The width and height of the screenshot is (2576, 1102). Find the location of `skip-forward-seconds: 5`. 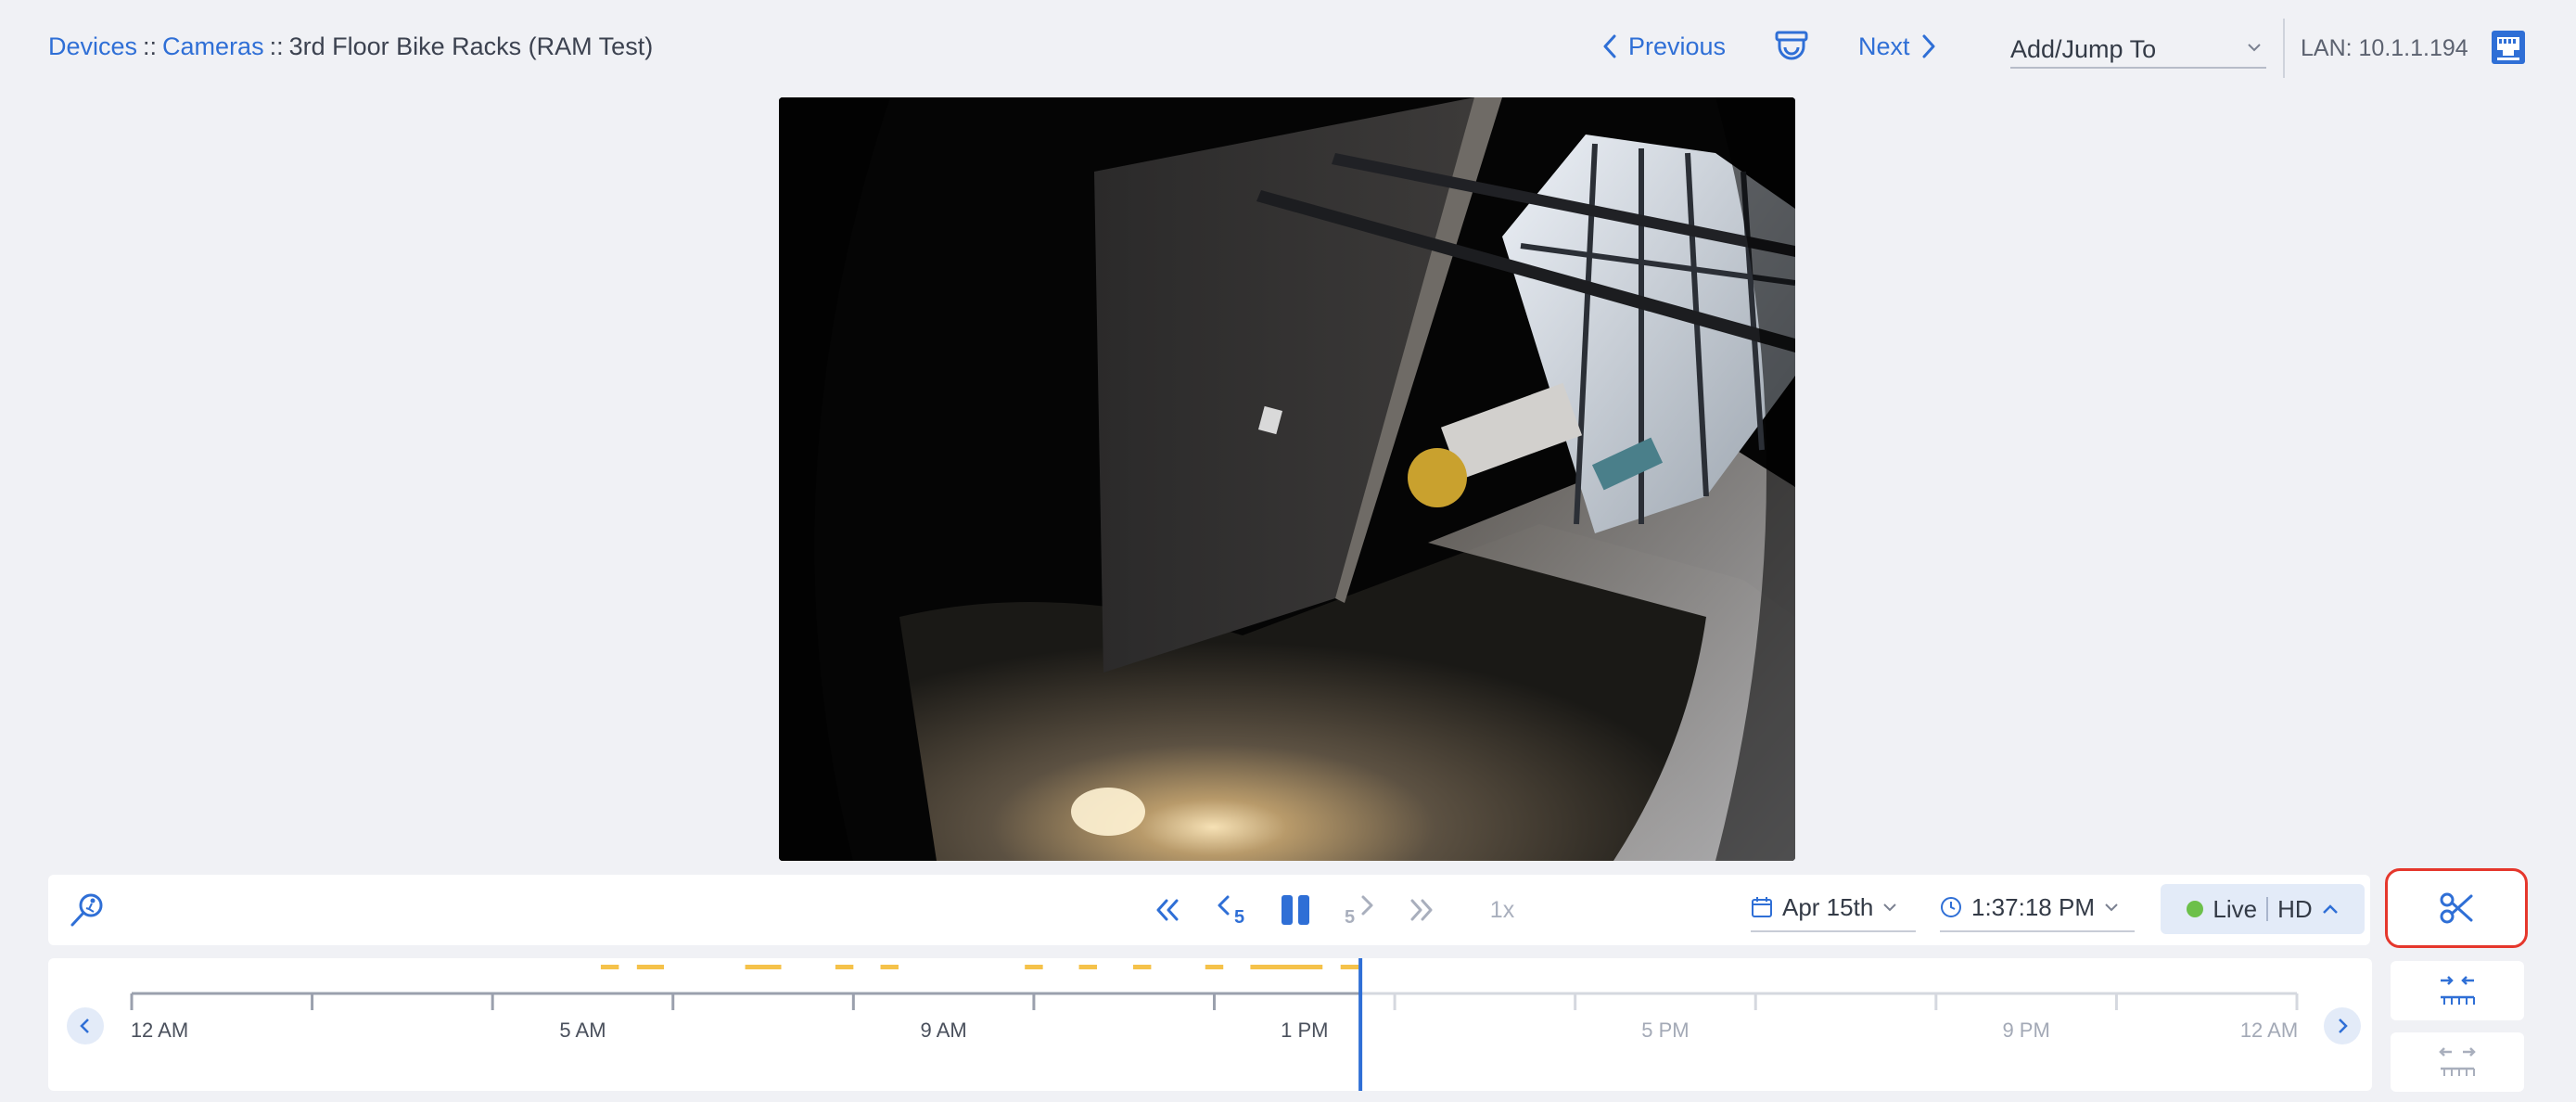

skip-forward-seconds: 5 is located at coordinates (1351, 918).